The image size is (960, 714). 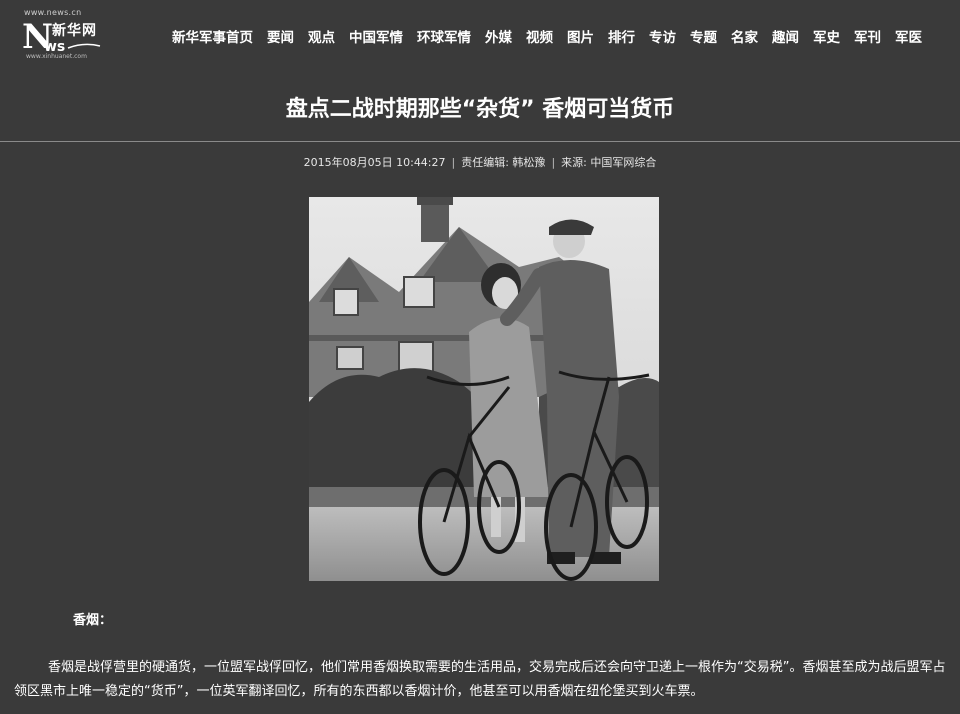 I want to click on nav-item-global-military: 环球军情, so click(x=444, y=36).